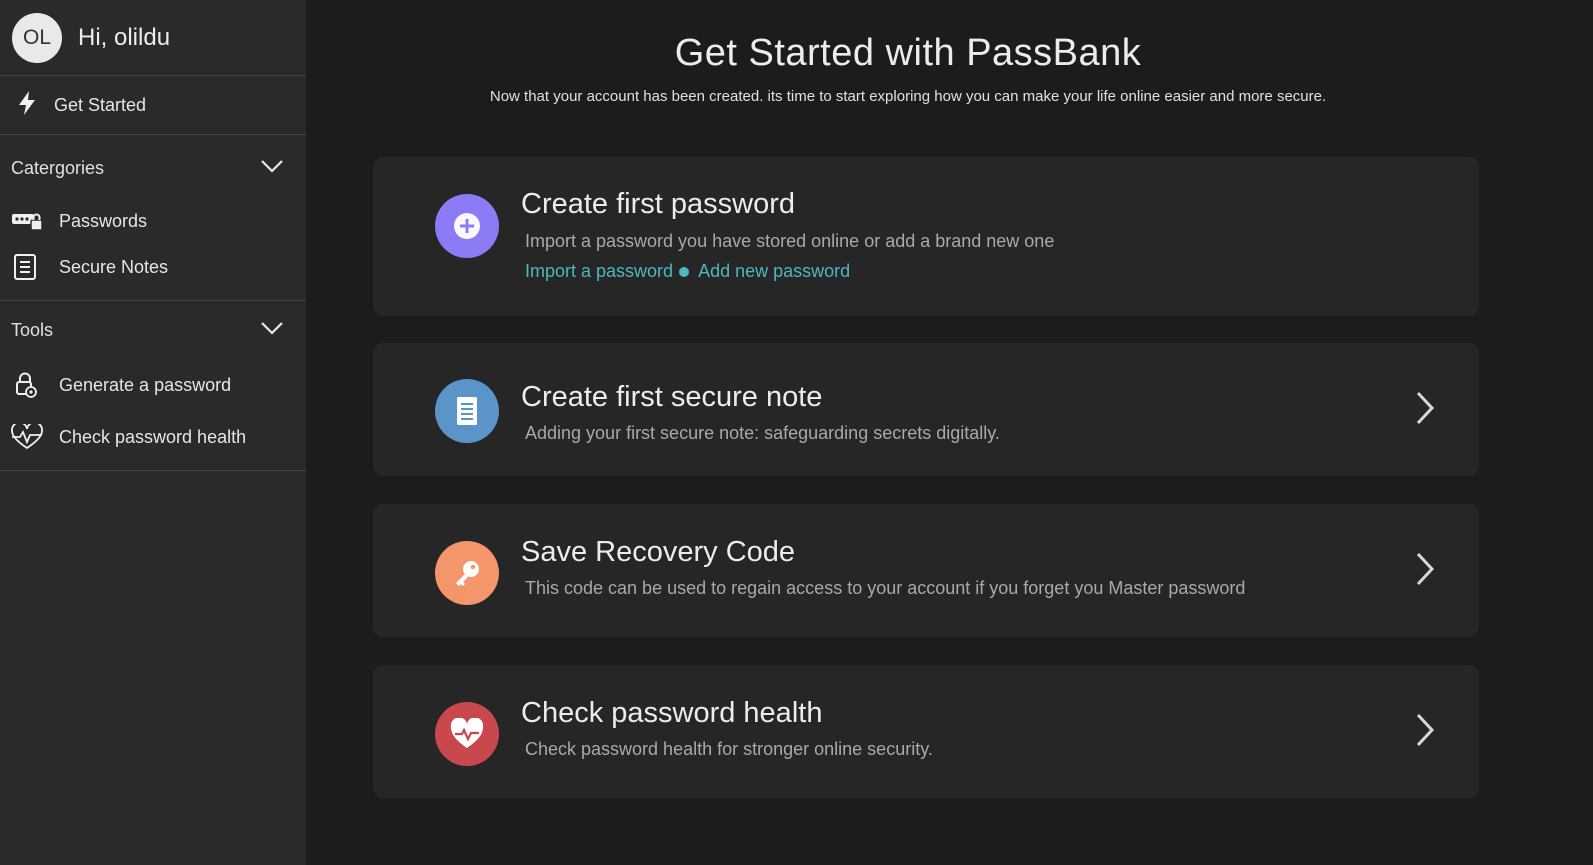 The width and height of the screenshot is (1593, 865). What do you see at coordinates (58, 167) in the screenshot?
I see `categories-heading: Catergories` at bounding box center [58, 167].